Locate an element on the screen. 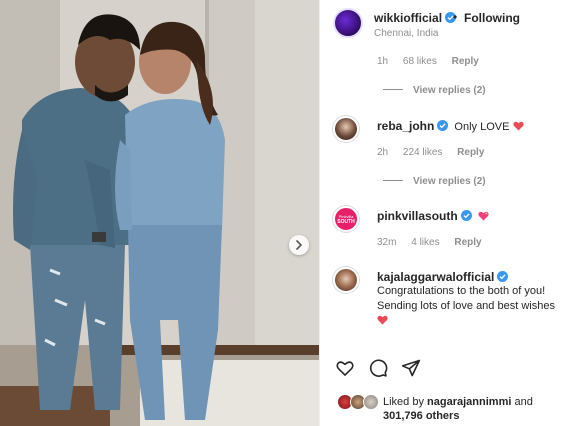 The height and width of the screenshot is (426, 568). comment-bubble-icon is located at coordinates (378, 368).